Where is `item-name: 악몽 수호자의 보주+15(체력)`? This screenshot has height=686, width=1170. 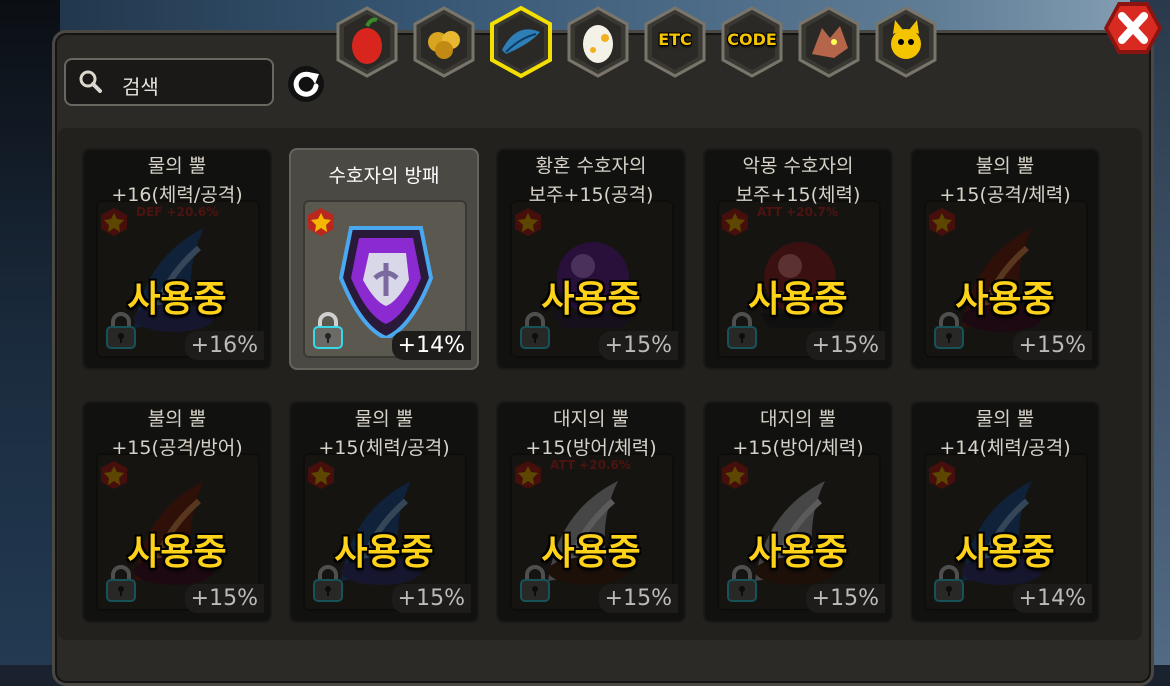
item-name: 악몽 수호자의 보주+15(체력) is located at coordinates (798, 180).